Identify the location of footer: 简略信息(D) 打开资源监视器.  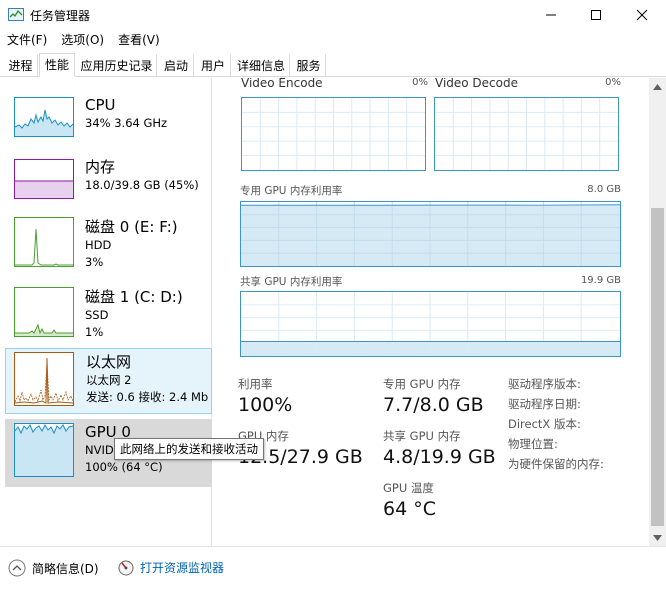
(333, 568).